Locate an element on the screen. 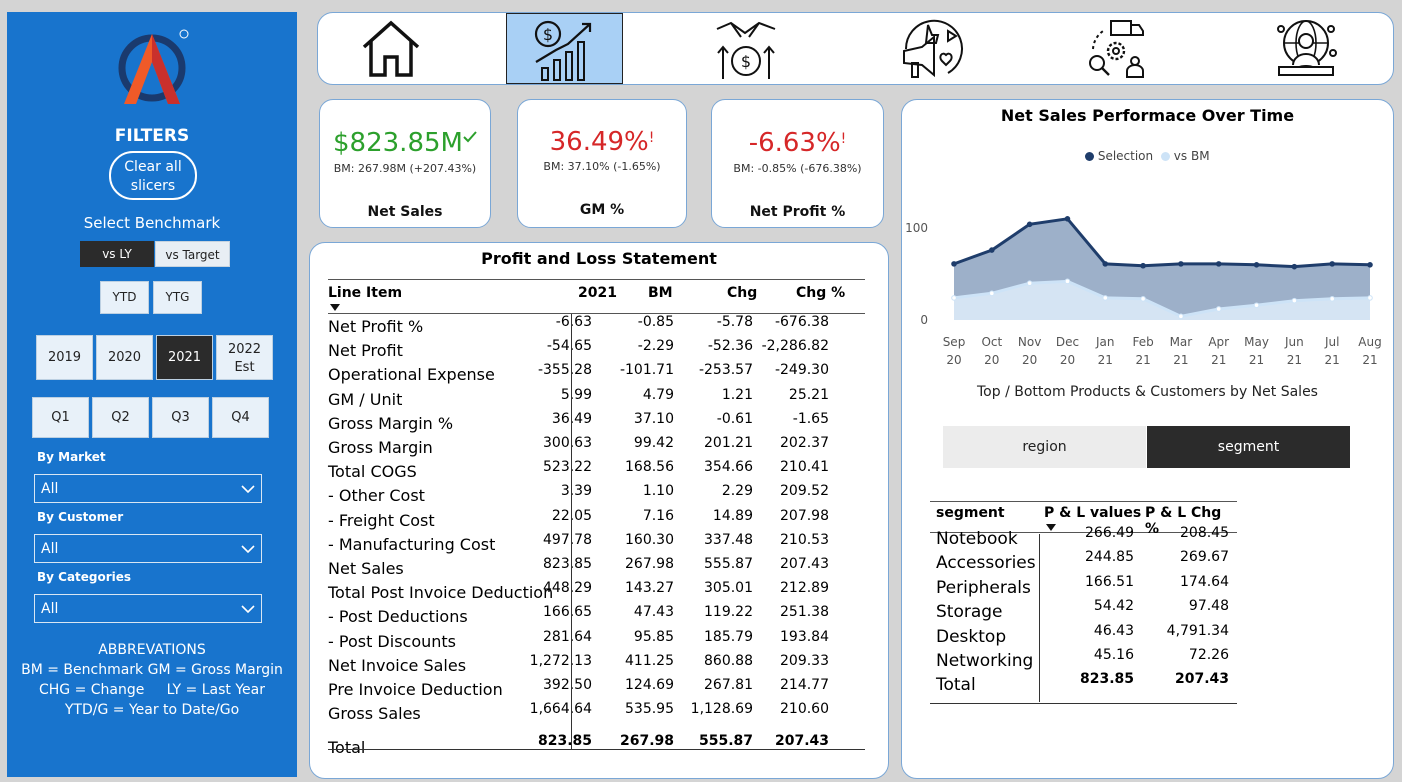 The height and width of the screenshot is (782, 1402). segment-cell-value: 97.48 is located at coordinates (1208, 606).